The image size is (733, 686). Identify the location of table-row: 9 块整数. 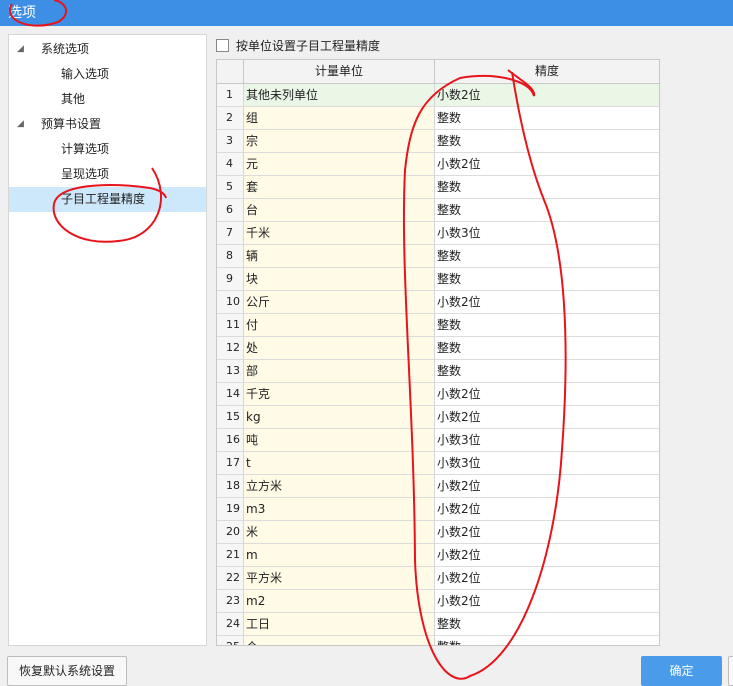
(438, 279).